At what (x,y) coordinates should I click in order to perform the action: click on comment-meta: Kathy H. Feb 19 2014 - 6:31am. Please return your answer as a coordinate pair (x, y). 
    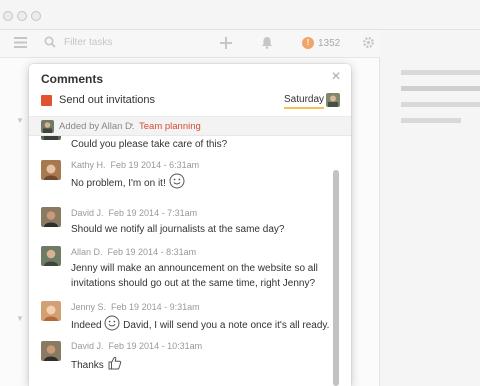
    Looking at the image, I should click on (135, 165).